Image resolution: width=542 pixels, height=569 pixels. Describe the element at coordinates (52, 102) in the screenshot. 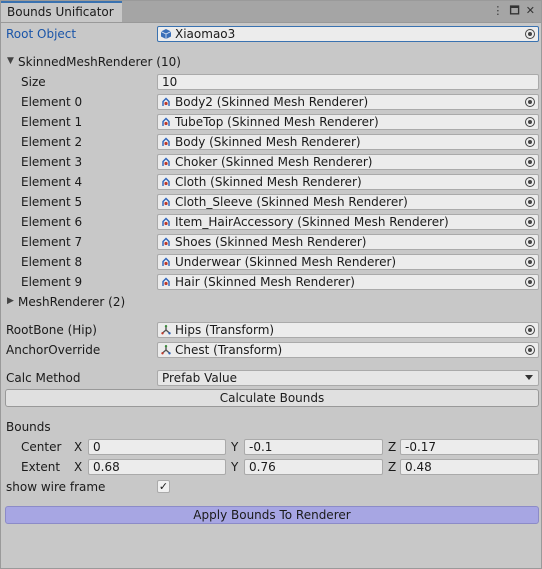

I see `element-label: Element 0` at that location.